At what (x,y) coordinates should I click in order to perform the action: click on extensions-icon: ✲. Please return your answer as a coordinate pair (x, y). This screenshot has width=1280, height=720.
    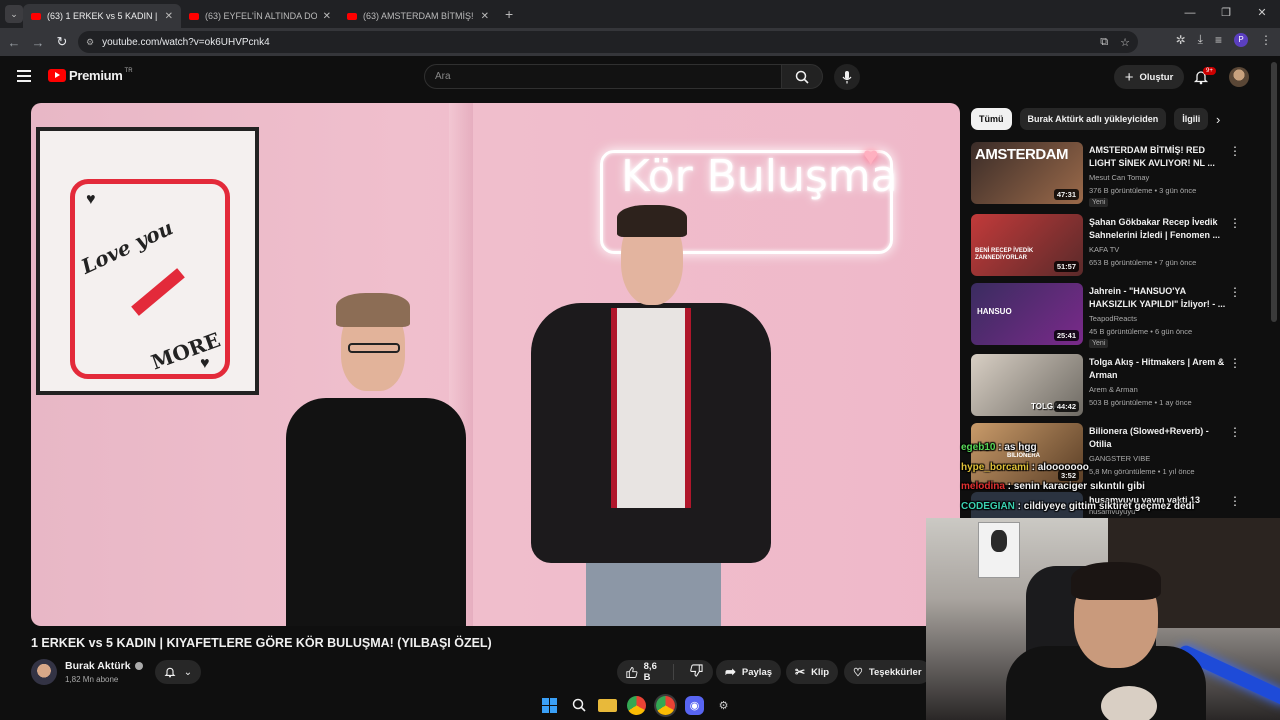
    Looking at the image, I should click on (1181, 40).